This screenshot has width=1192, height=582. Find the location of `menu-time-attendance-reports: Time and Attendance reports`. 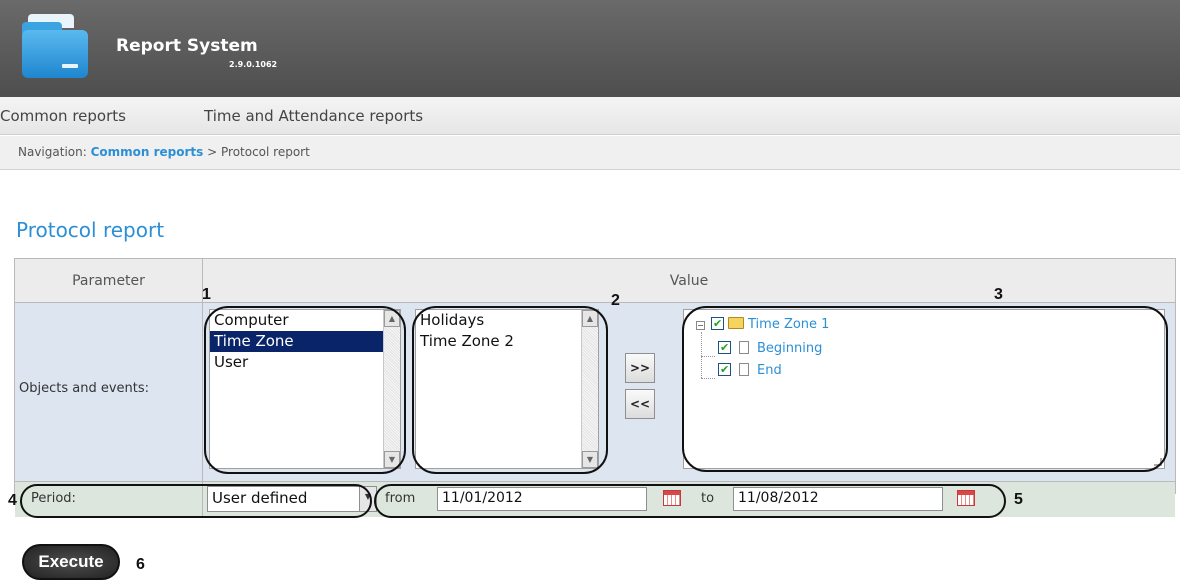

menu-time-attendance-reports: Time and Attendance reports is located at coordinates (313, 116).